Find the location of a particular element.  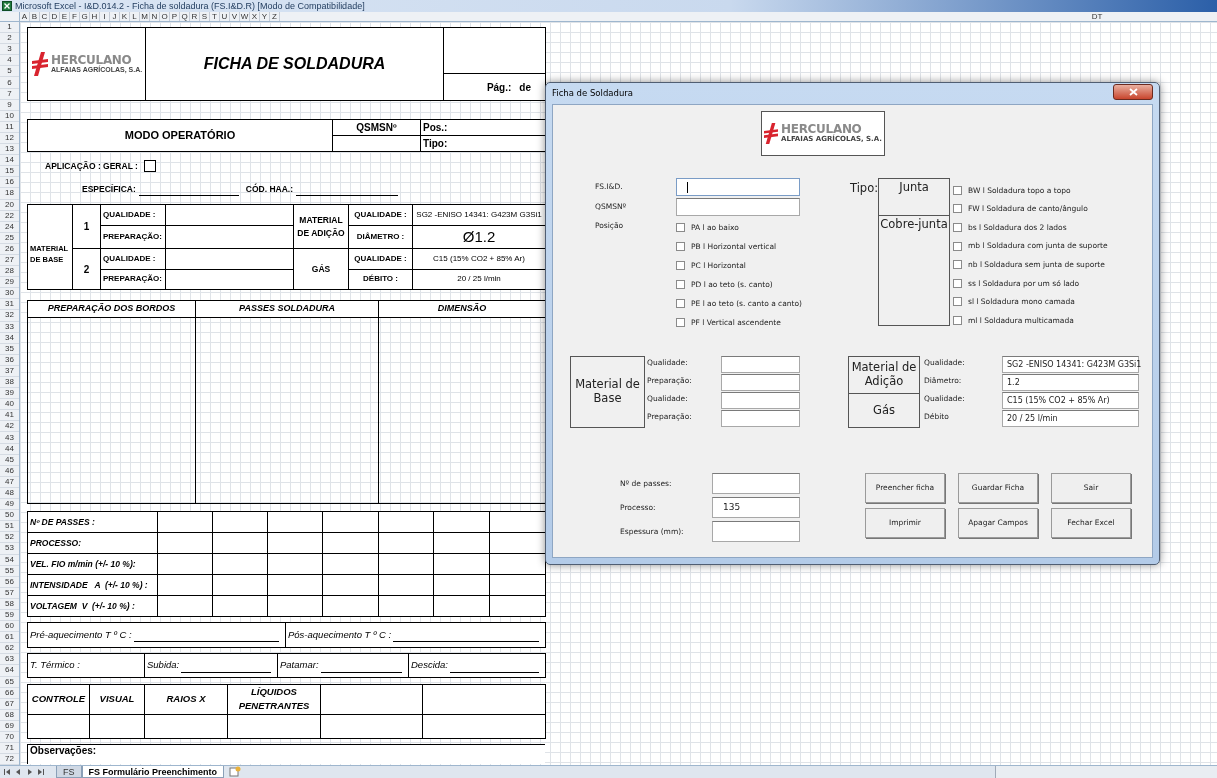

column-header: W is located at coordinates (245, 16).